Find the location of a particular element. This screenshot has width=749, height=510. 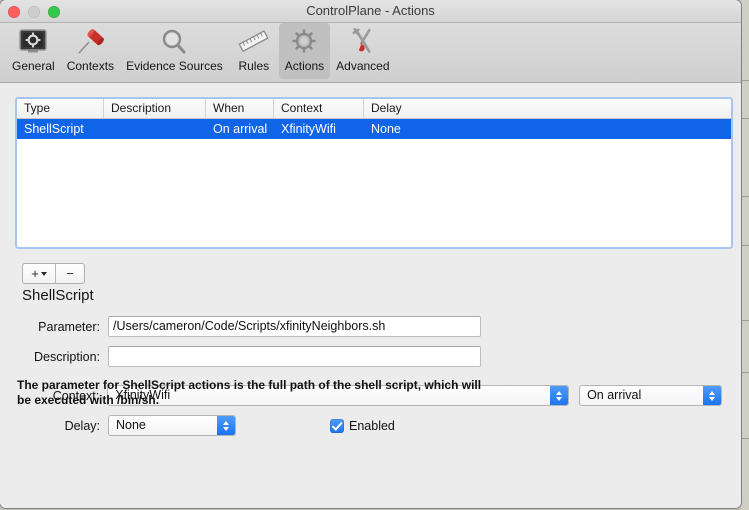

table-row: ShellScript On arrival XfinityWifi None is located at coordinates (374, 129).